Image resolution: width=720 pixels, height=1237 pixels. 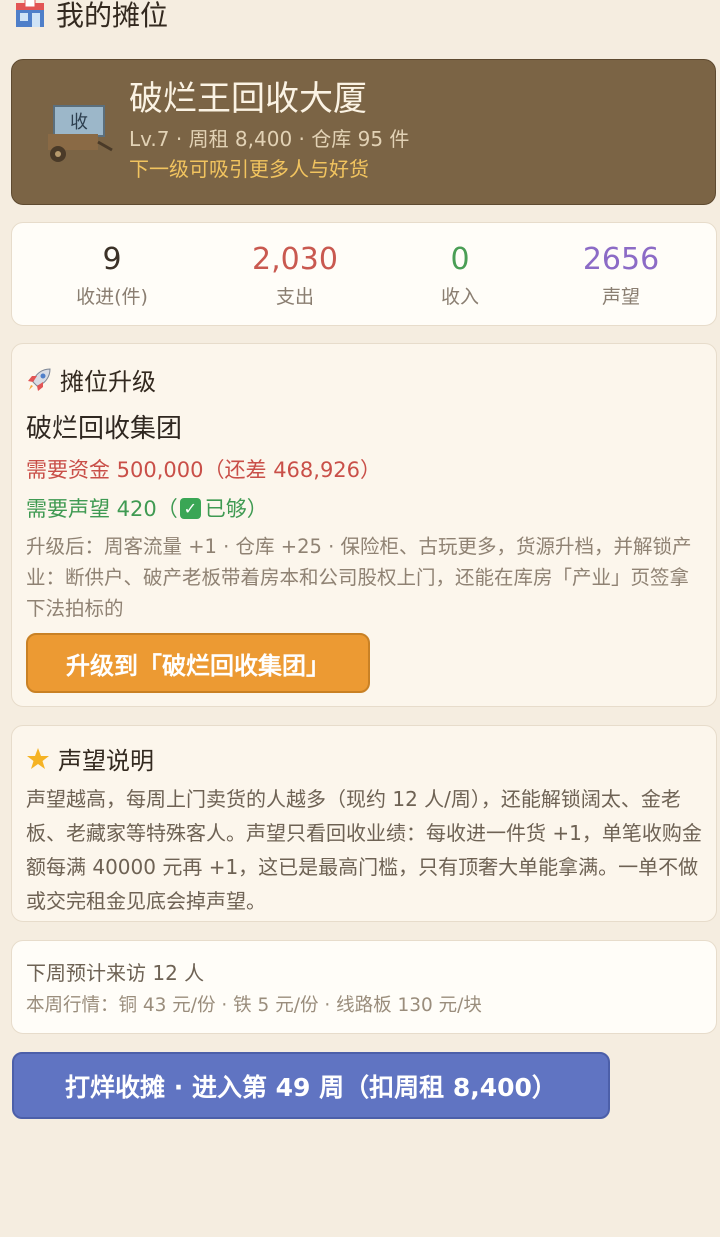 I want to click on market-prices: 本周行情：铜 43 元/份 · 铁 5 元/份 · 线路板 130 元/块, so click(x=254, y=1005).